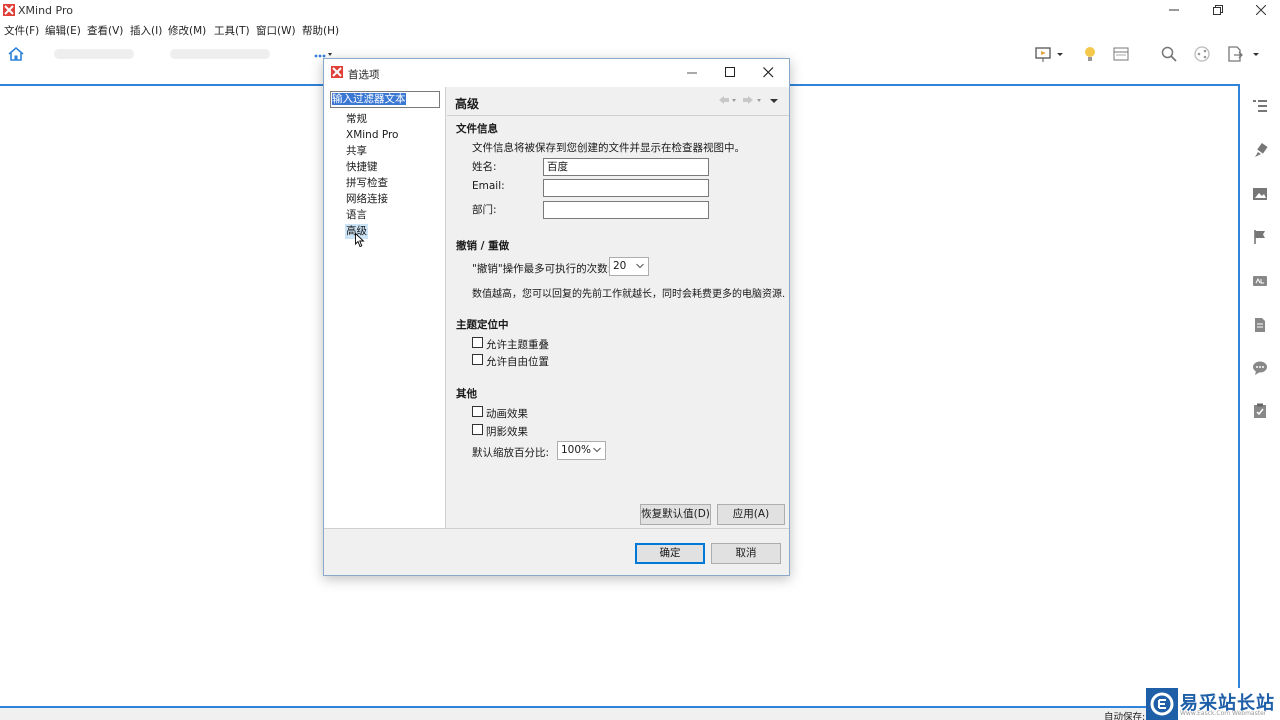 The width and height of the screenshot is (1280, 720). I want to click on share-icon, so click(1202, 54).